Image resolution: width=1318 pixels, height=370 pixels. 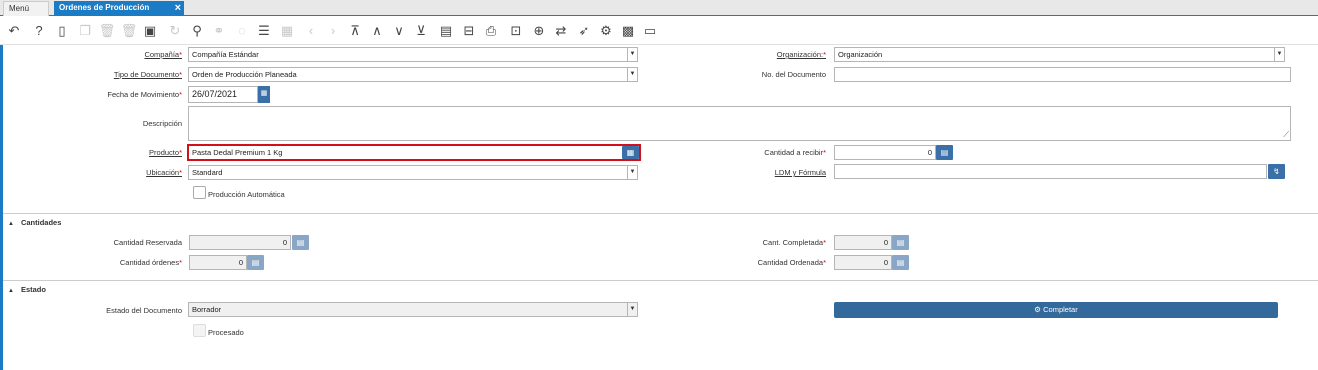 I want to click on reserved-qty-input: 0, so click(x=240, y=242).